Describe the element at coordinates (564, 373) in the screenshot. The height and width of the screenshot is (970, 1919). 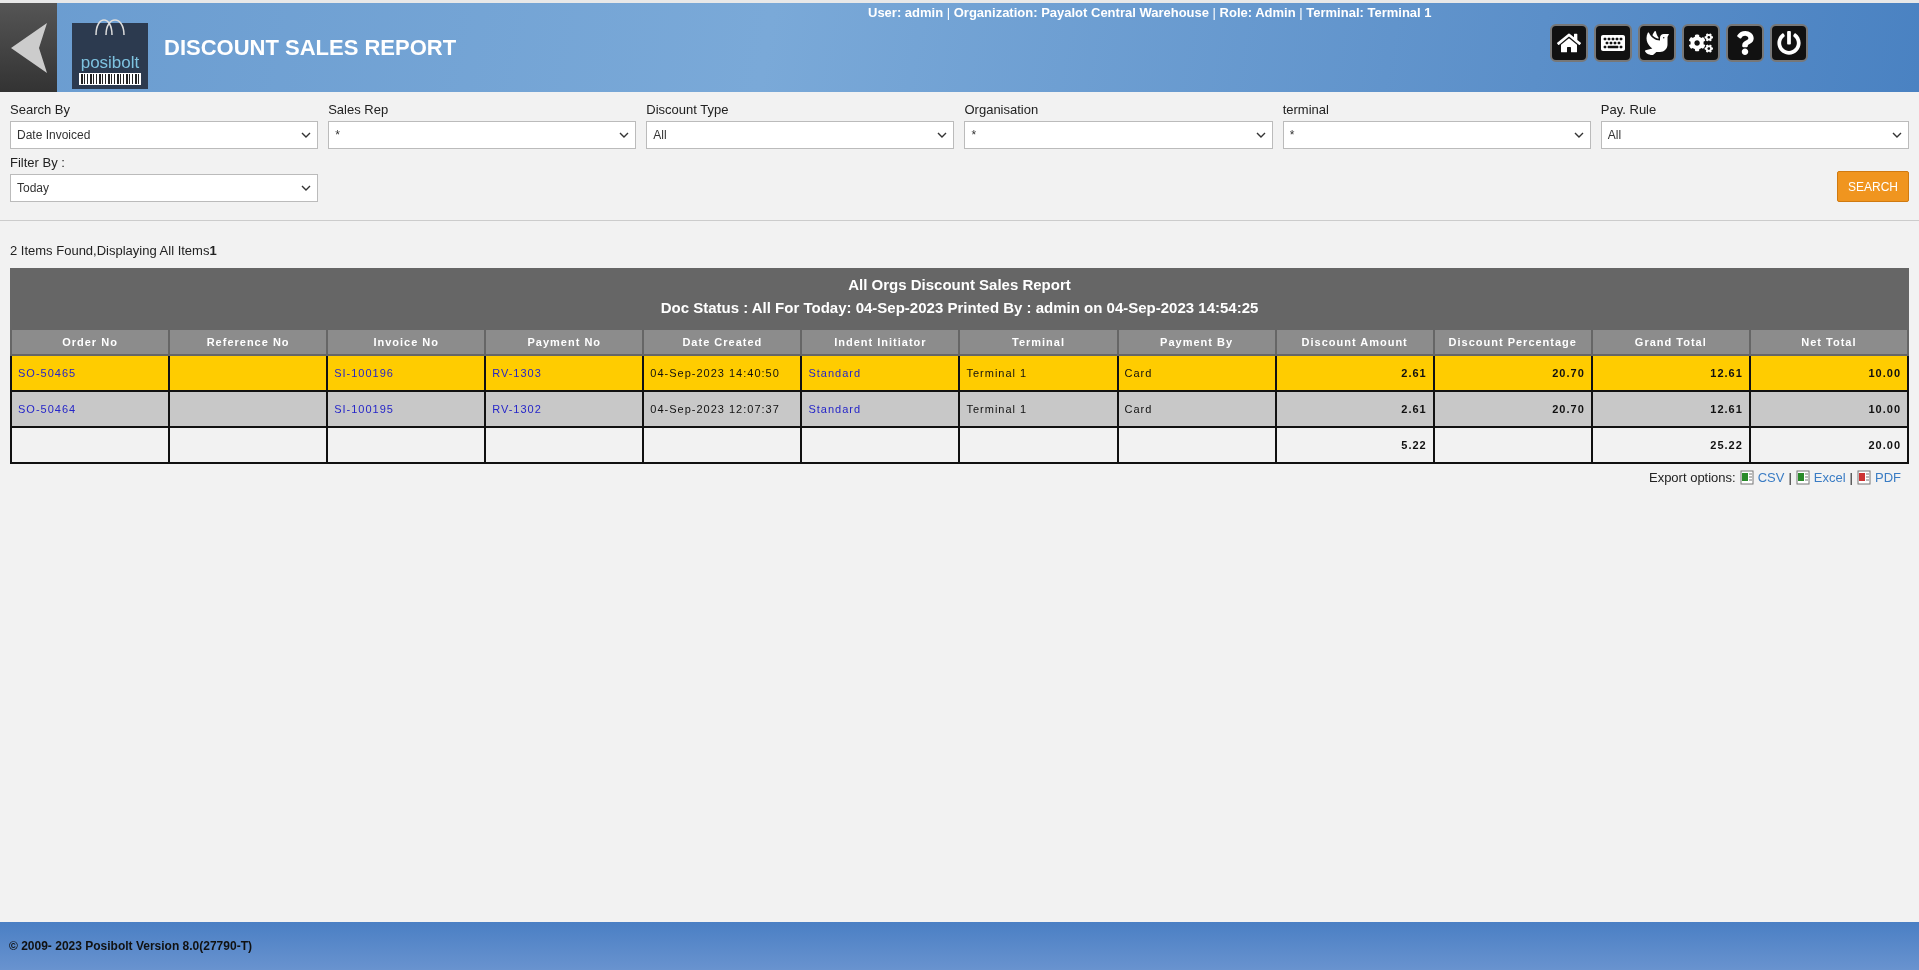
I see `table-cell: RV-1303` at that location.